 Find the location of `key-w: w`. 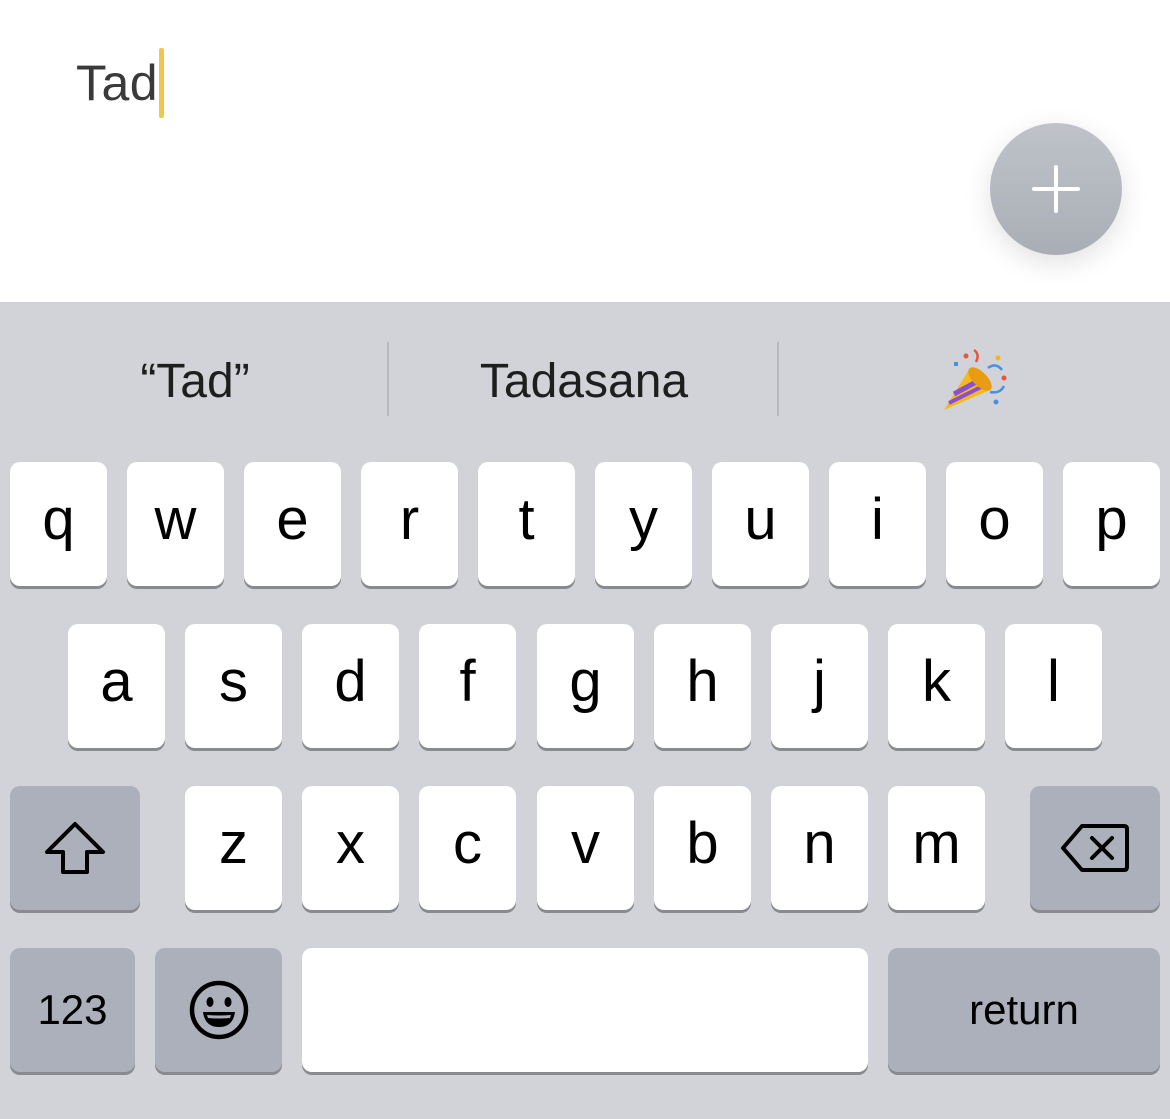

key-w: w is located at coordinates (175, 524).